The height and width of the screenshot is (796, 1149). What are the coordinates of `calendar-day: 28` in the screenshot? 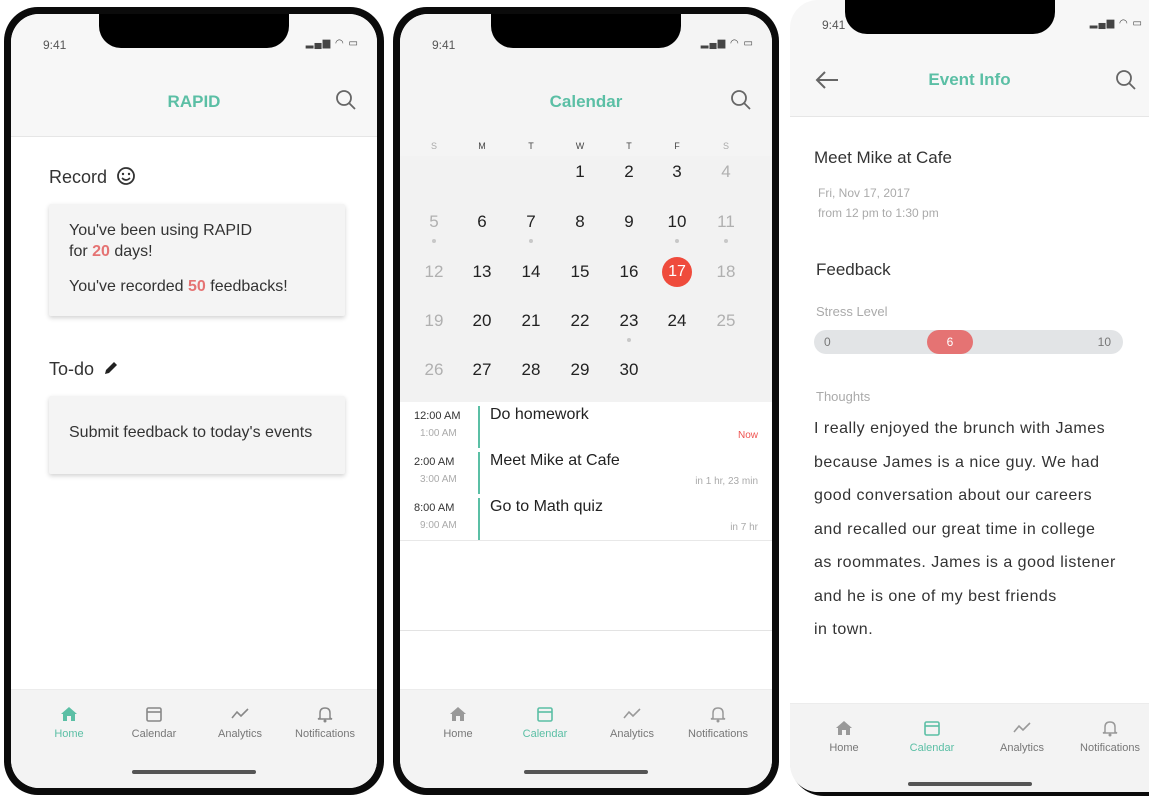 It's located at (531, 370).